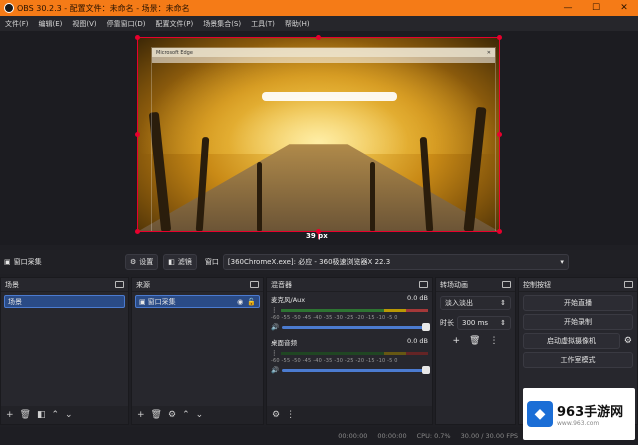  What do you see at coordinates (475, 303) in the screenshot?
I see `transition-select: 淡入淡出 ⇕` at bounding box center [475, 303].